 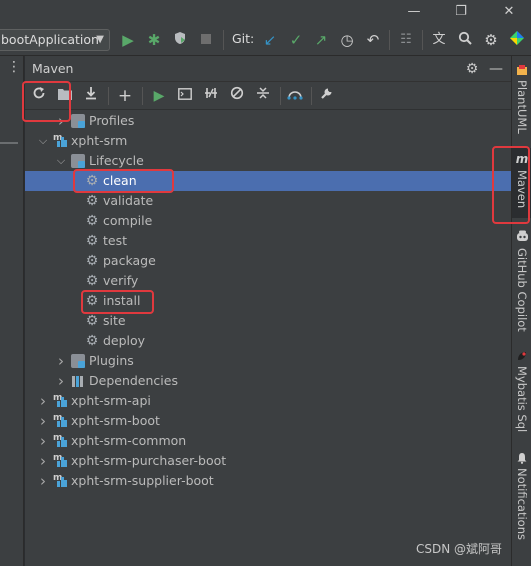 What do you see at coordinates (511, 185) in the screenshot?
I see `highlight-maven-tab-box` at bounding box center [511, 185].